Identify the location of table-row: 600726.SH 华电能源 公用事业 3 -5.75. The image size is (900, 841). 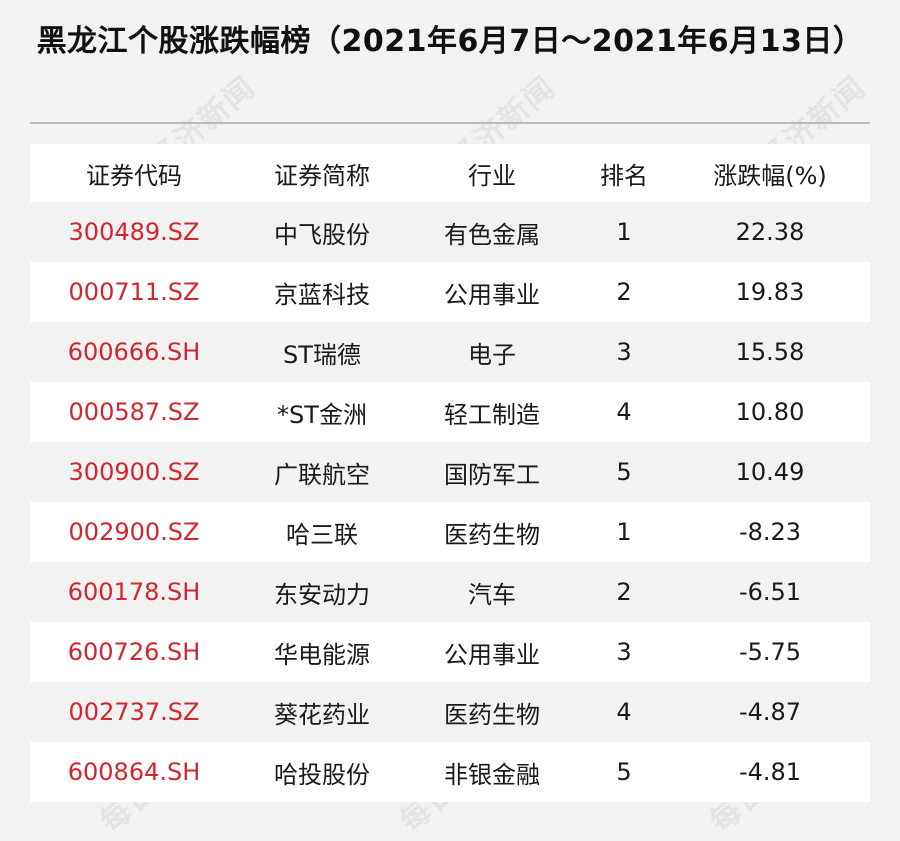
(450, 652).